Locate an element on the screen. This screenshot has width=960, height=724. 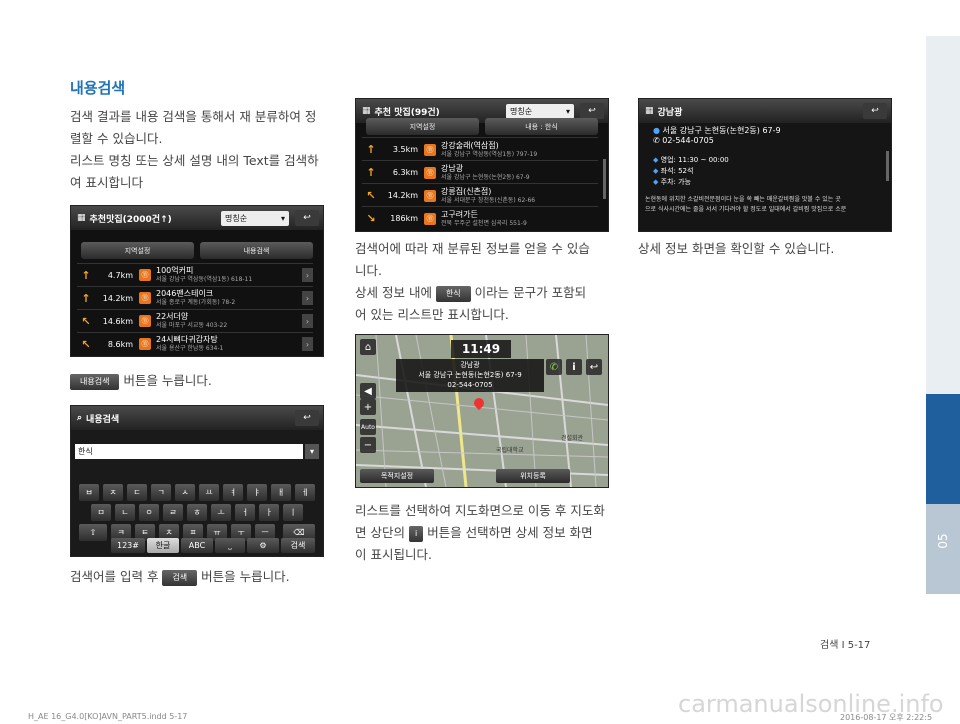
key: ㅂ is located at coordinates (89, 492).